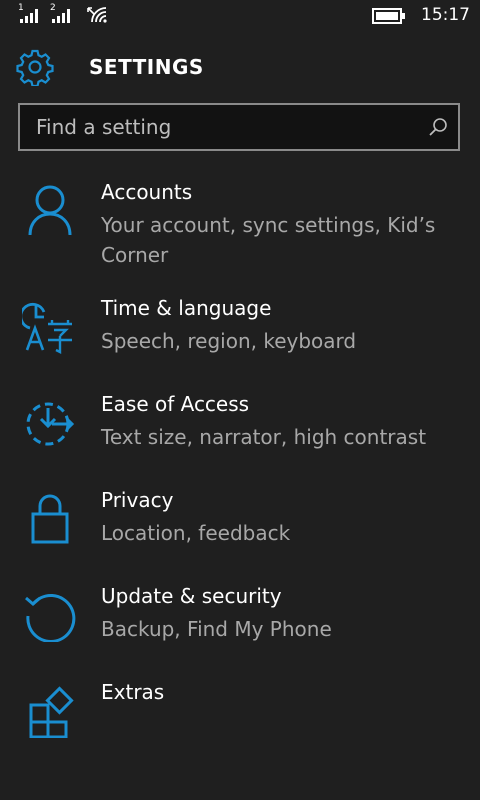 This screenshot has height=800, width=480. Describe the element at coordinates (216, 629) in the screenshot. I see `settings-item-description: Backup, Find My Phone` at that location.